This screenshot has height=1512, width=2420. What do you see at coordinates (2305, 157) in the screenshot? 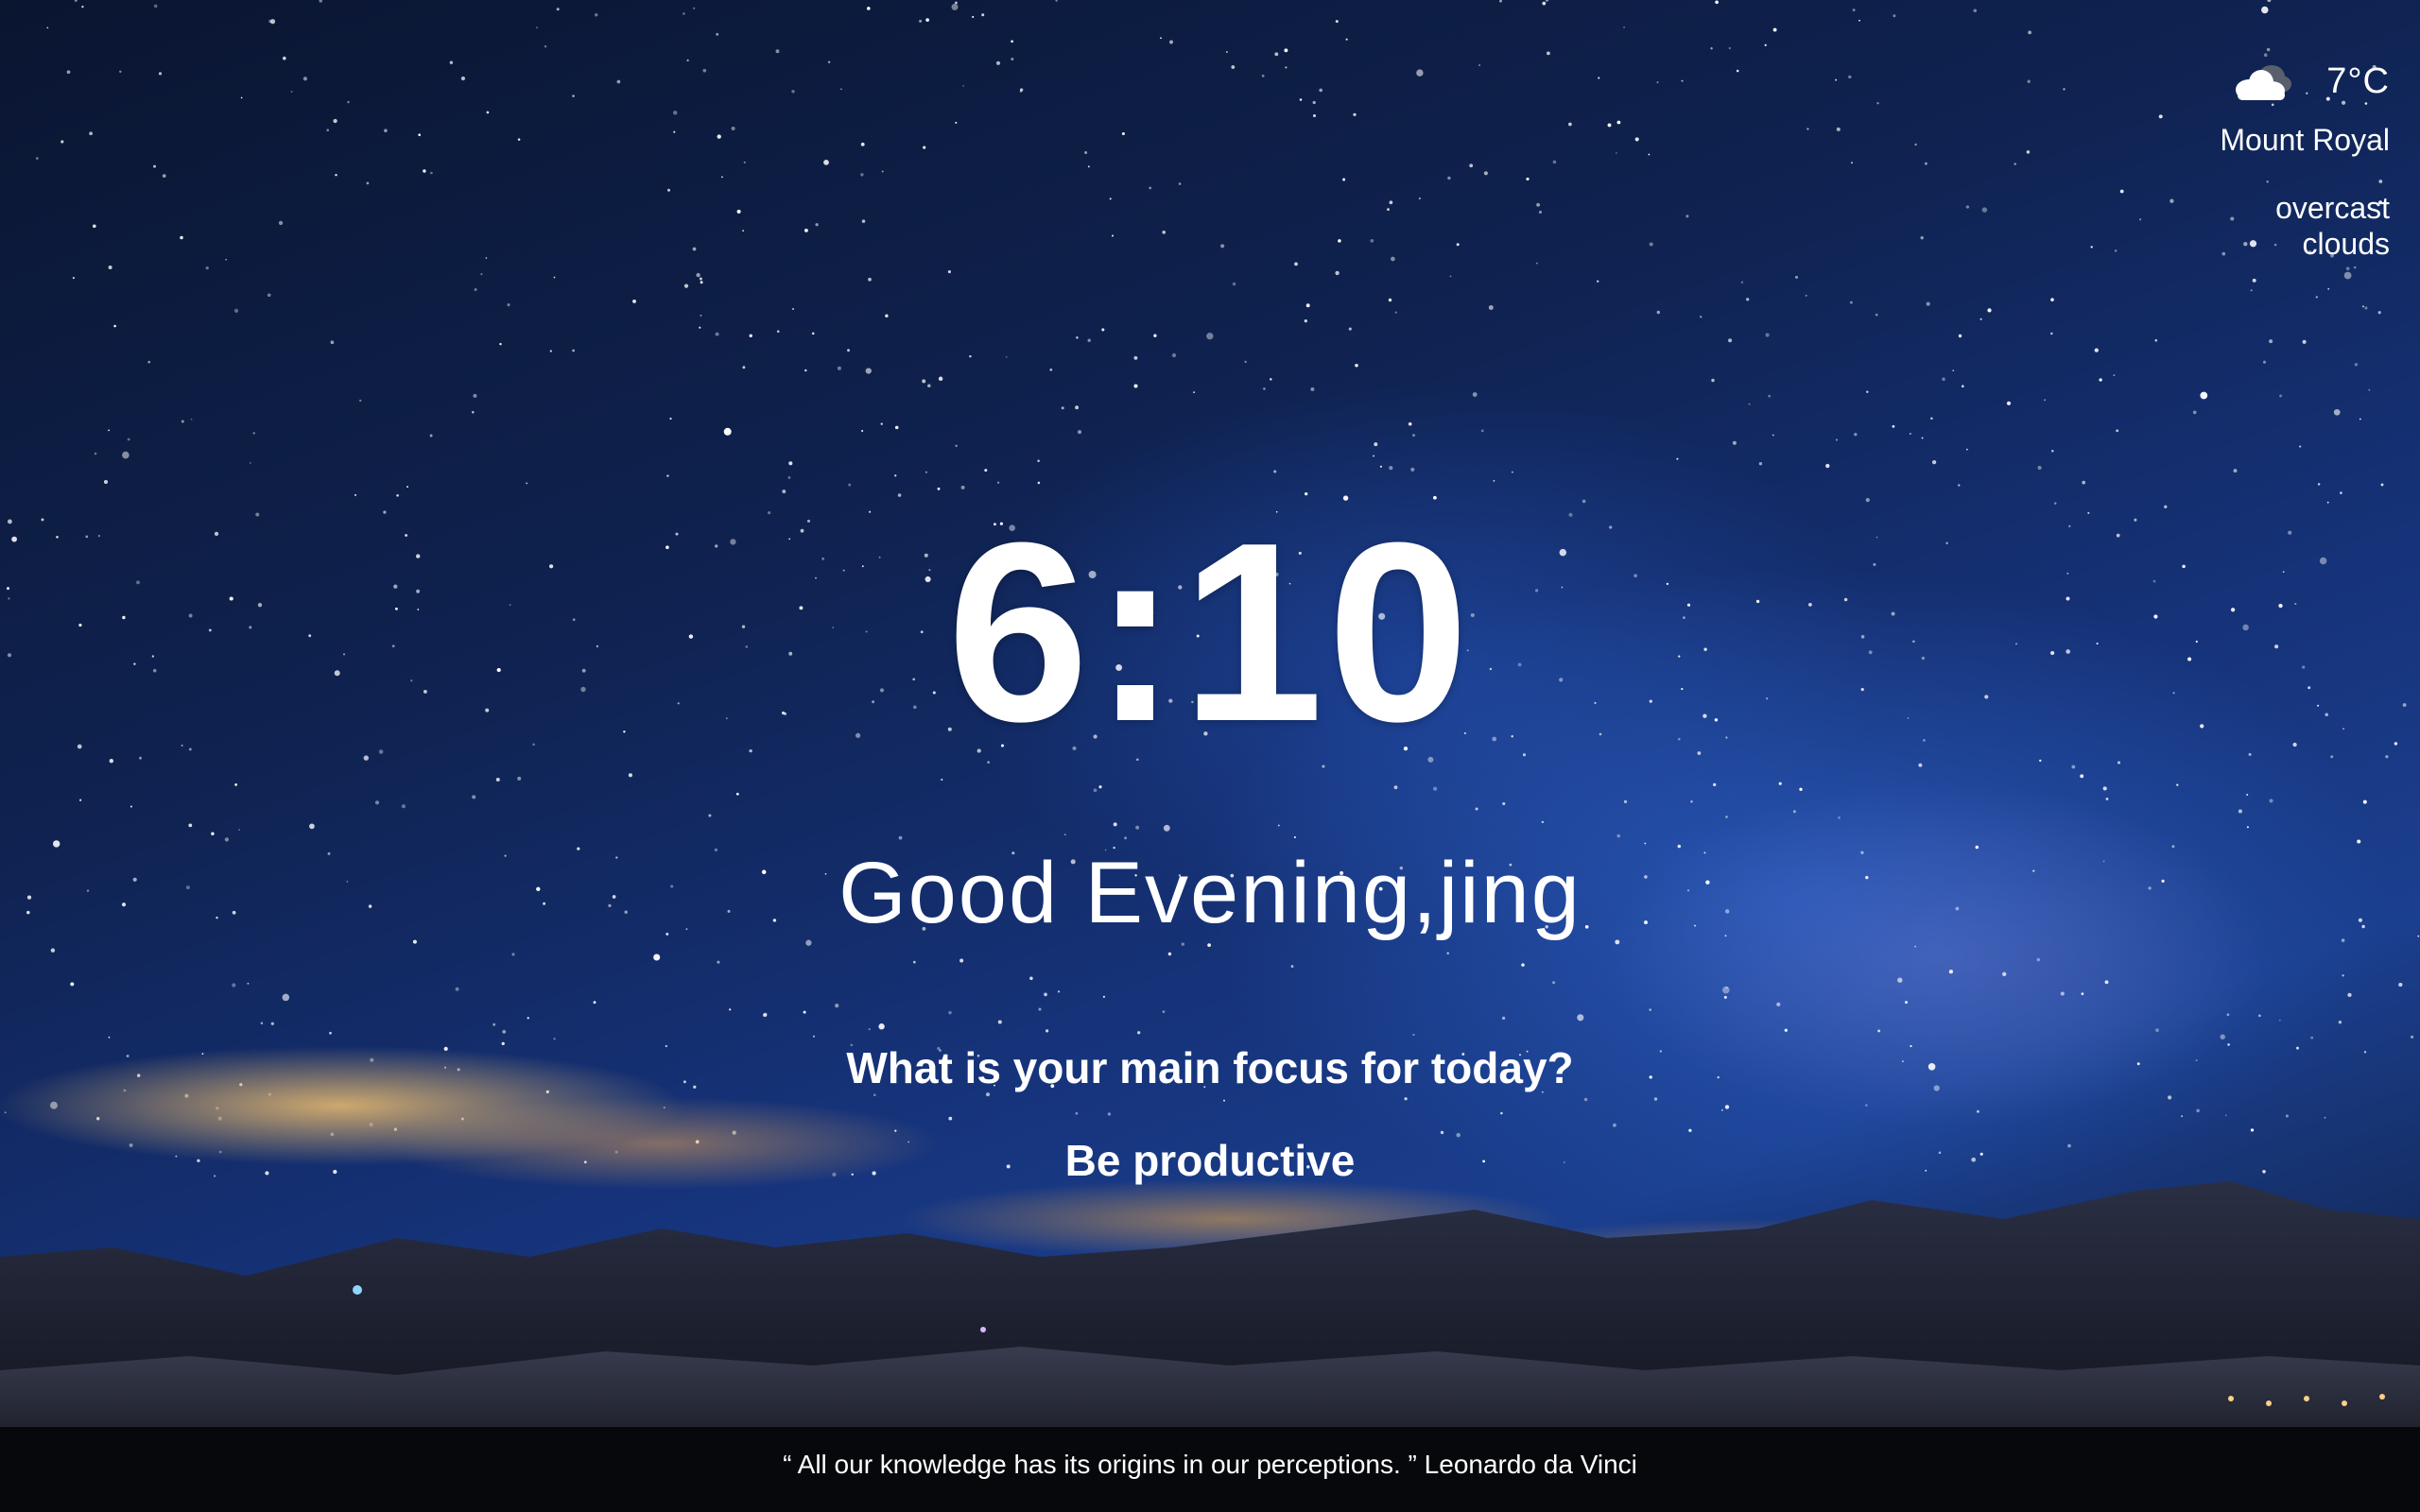
I see `weather-widget: 7°C Mount Royal overcast clouds` at bounding box center [2305, 157].